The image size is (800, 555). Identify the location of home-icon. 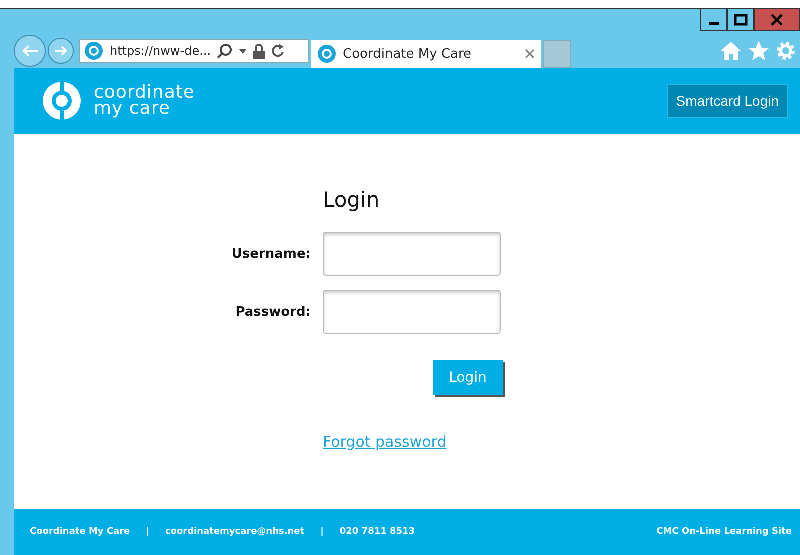
(731, 51).